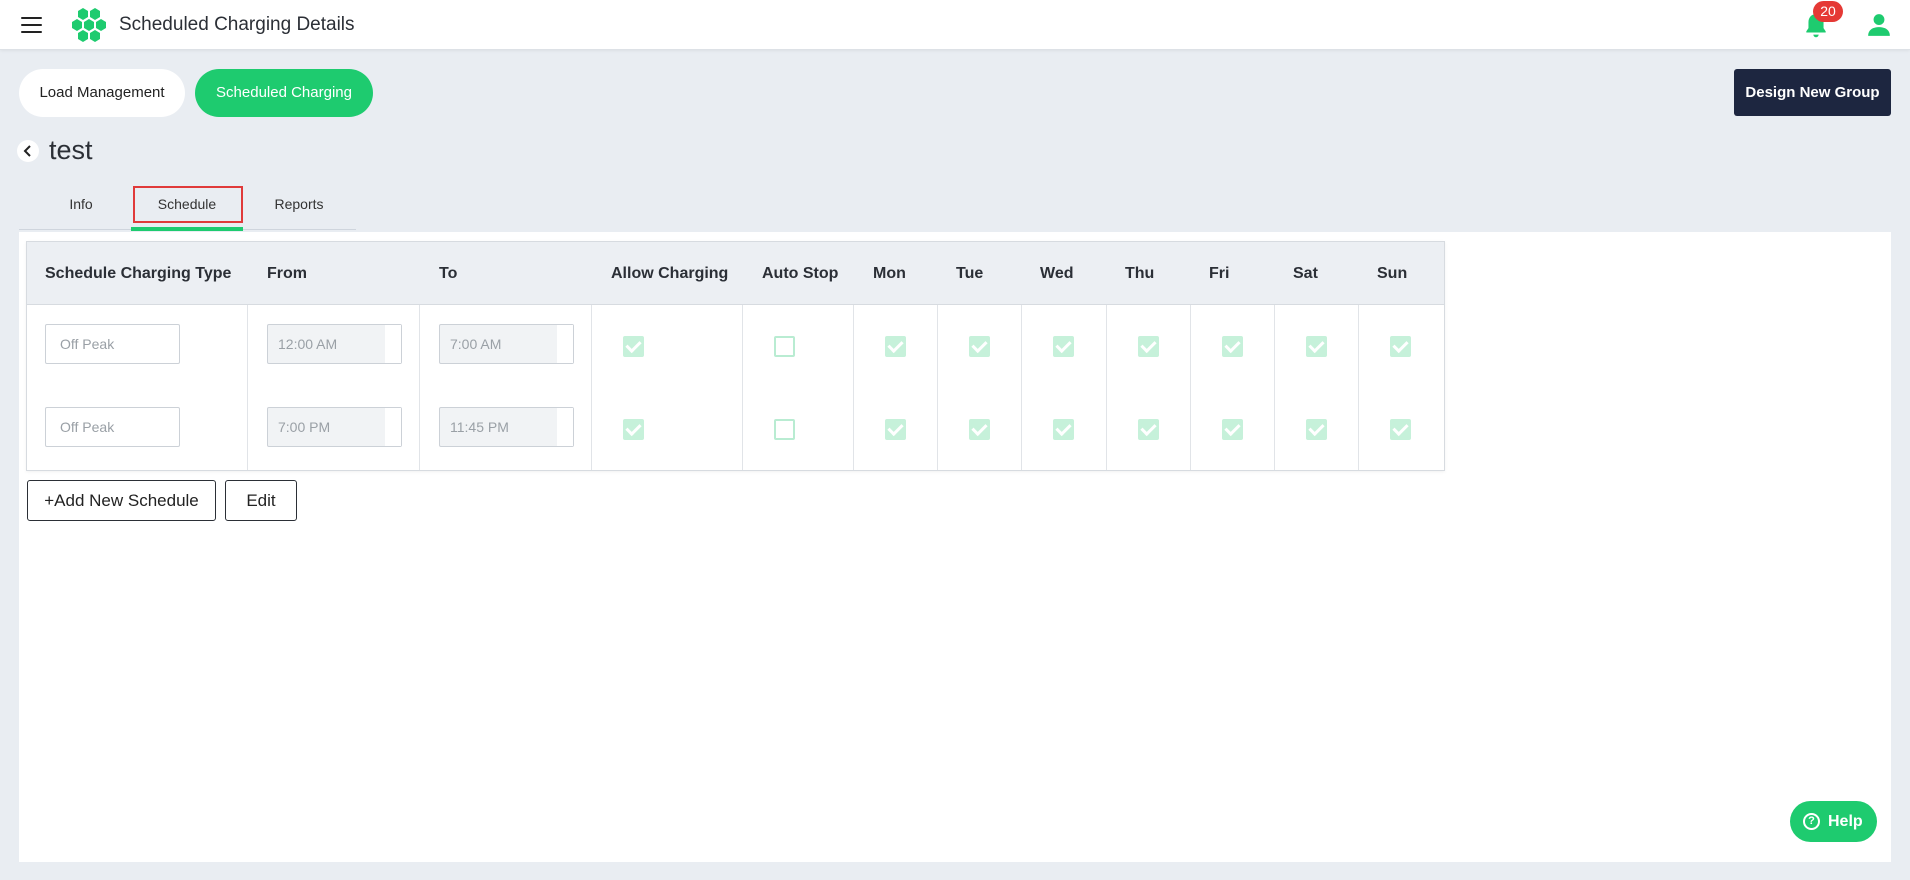 The image size is (1910, 880). I want to click on help-label: Help, so click(1845, 821).